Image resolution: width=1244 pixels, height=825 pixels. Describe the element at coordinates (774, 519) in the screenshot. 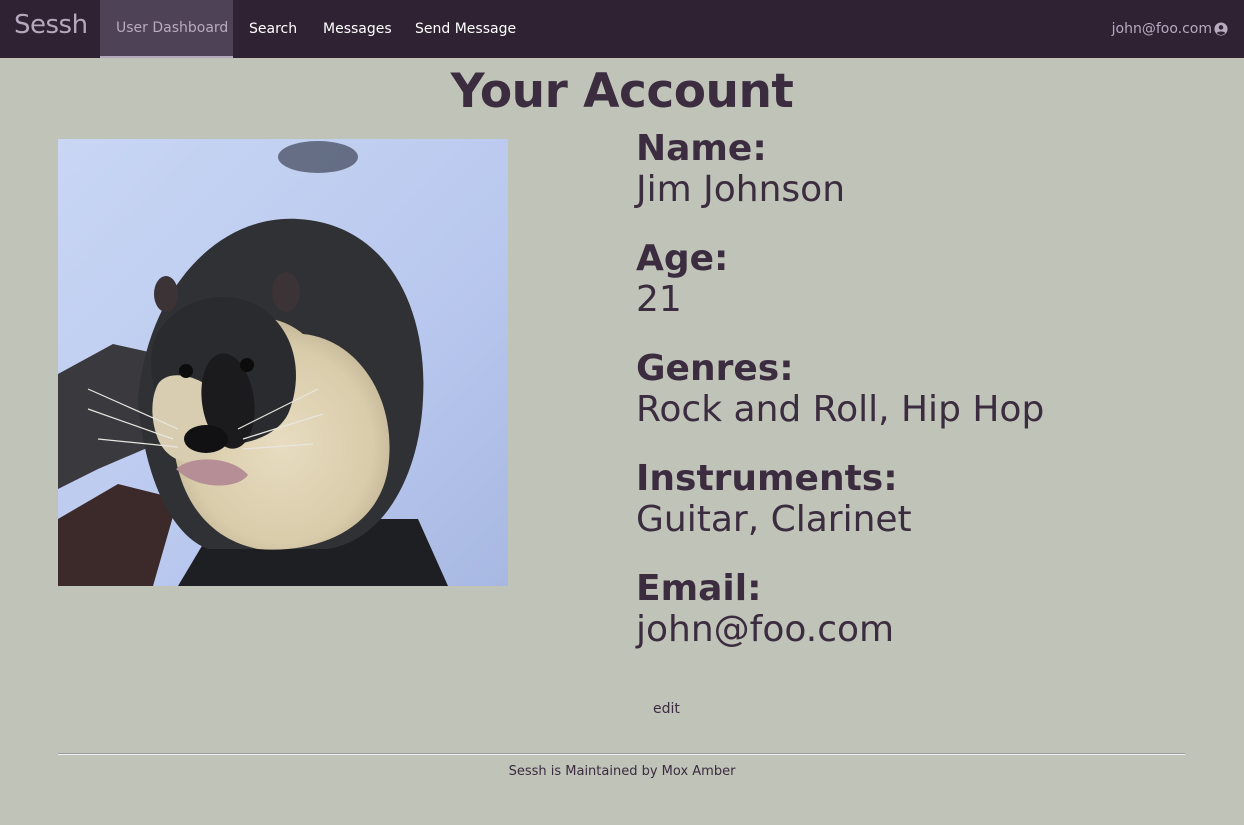

I see `field-value: Guitar, Clarinet` at that location.